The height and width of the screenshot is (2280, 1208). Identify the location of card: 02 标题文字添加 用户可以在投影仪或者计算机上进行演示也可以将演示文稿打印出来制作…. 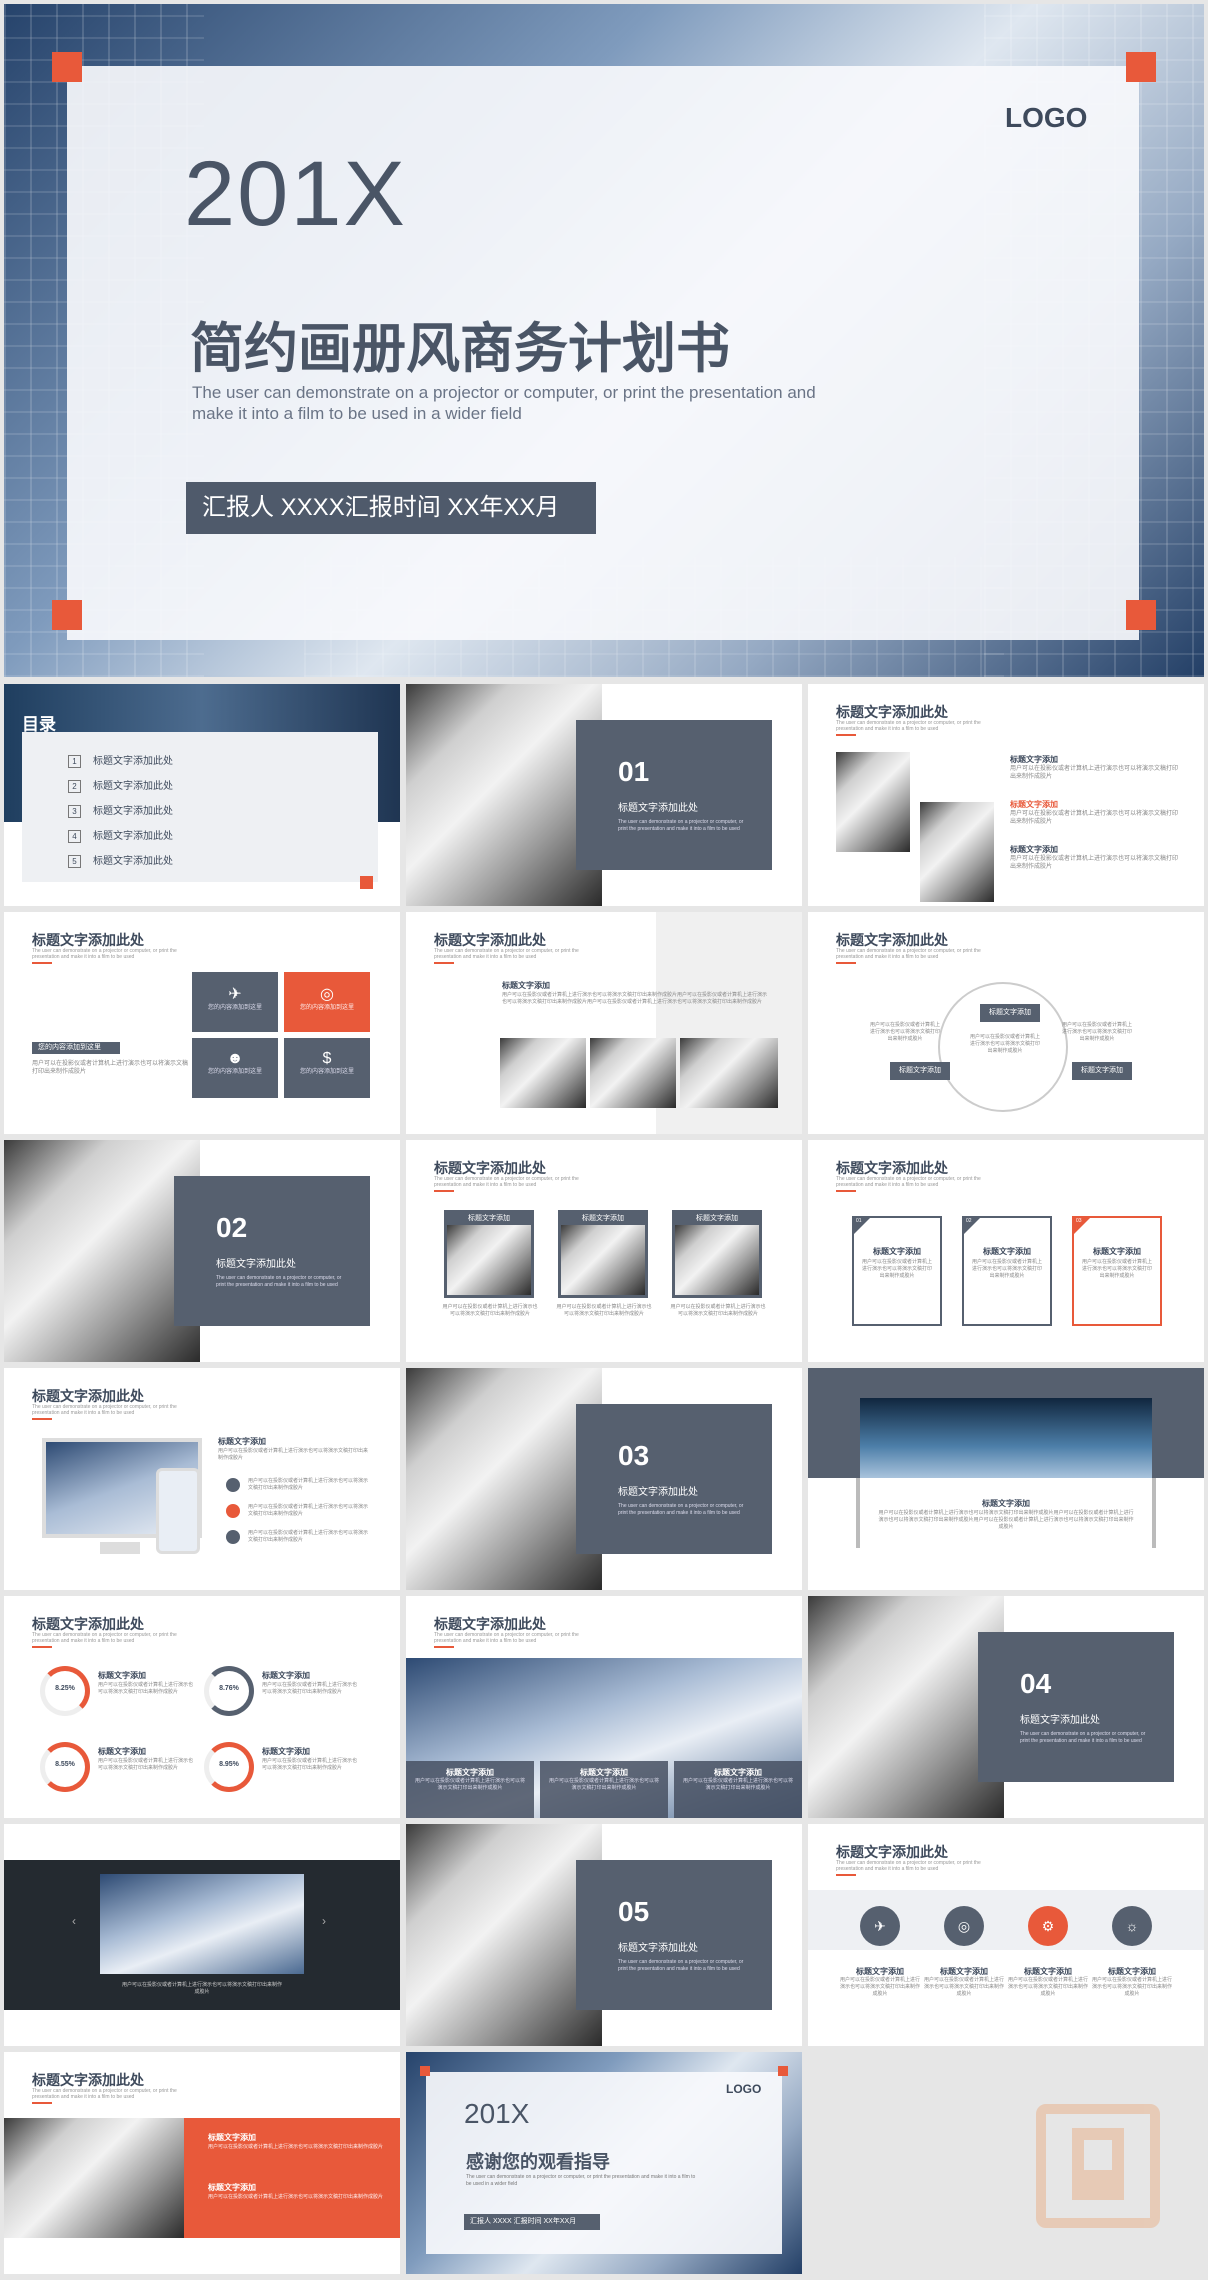
(1007, 1271).